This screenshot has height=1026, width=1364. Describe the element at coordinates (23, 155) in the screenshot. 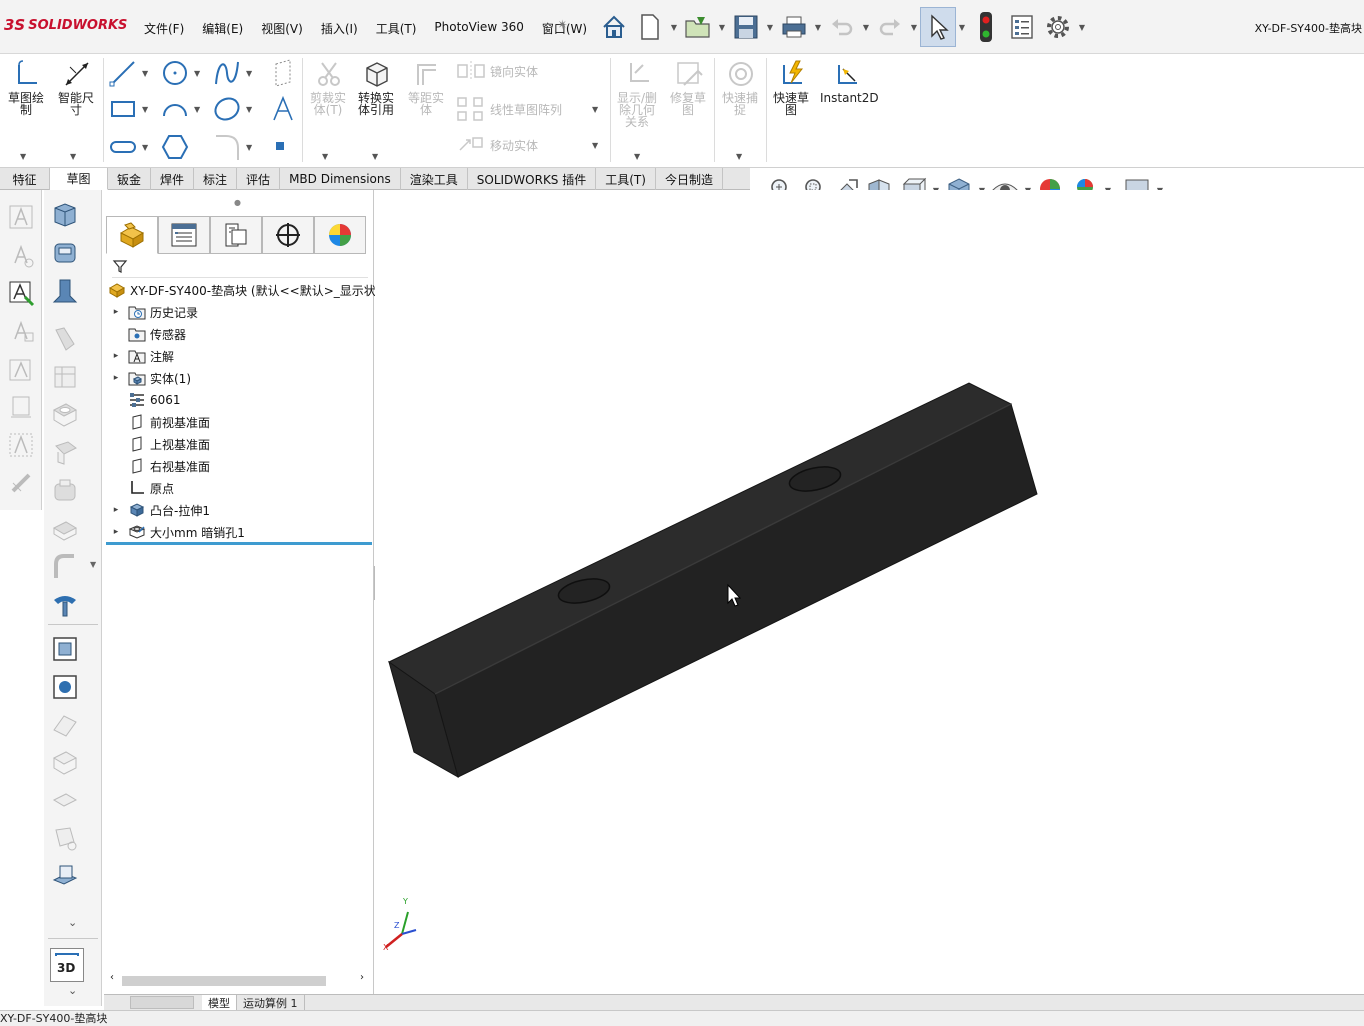

I see `sketch-dropdown-icon: ▼` at that location.